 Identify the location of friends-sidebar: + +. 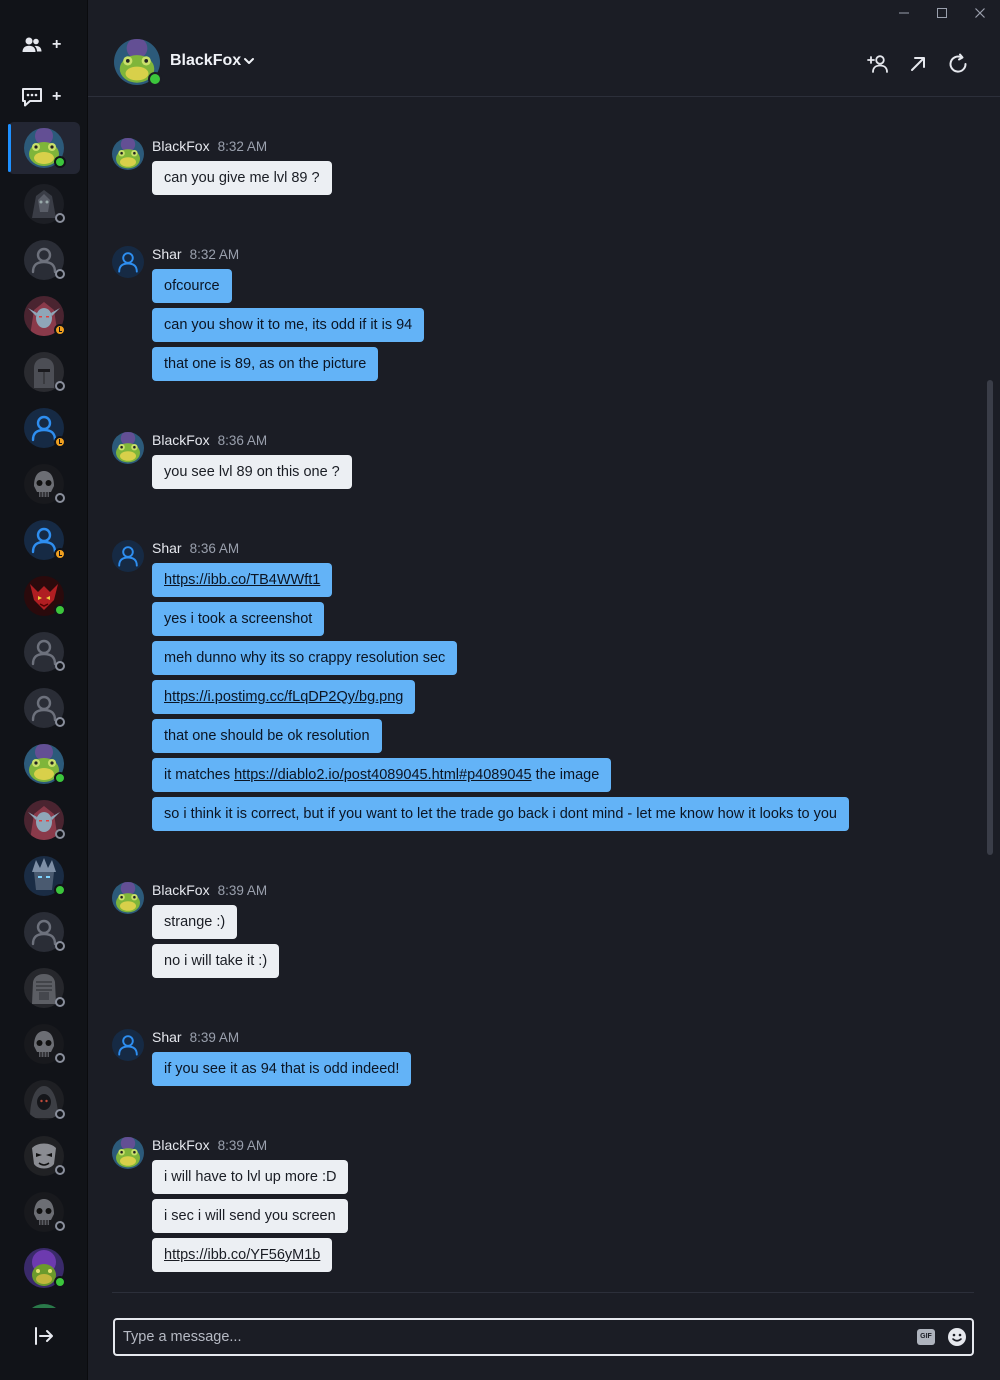
(44, 690).